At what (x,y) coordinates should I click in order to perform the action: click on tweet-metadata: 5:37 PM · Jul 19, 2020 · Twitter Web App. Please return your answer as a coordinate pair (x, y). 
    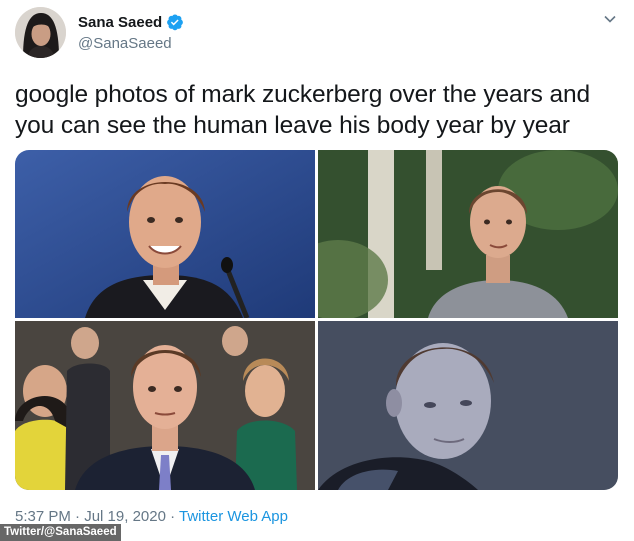
    Looking at the image, I should click on (151, 516).